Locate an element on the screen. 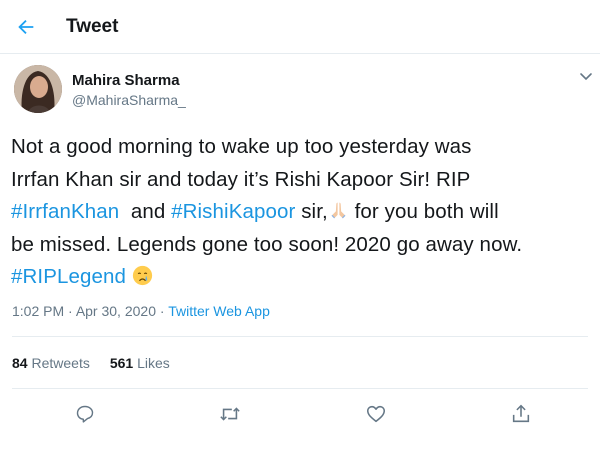 This screenshot has width=600, height=450. hashtag-link: #RIPLegend is located at coordinates (68, 276).